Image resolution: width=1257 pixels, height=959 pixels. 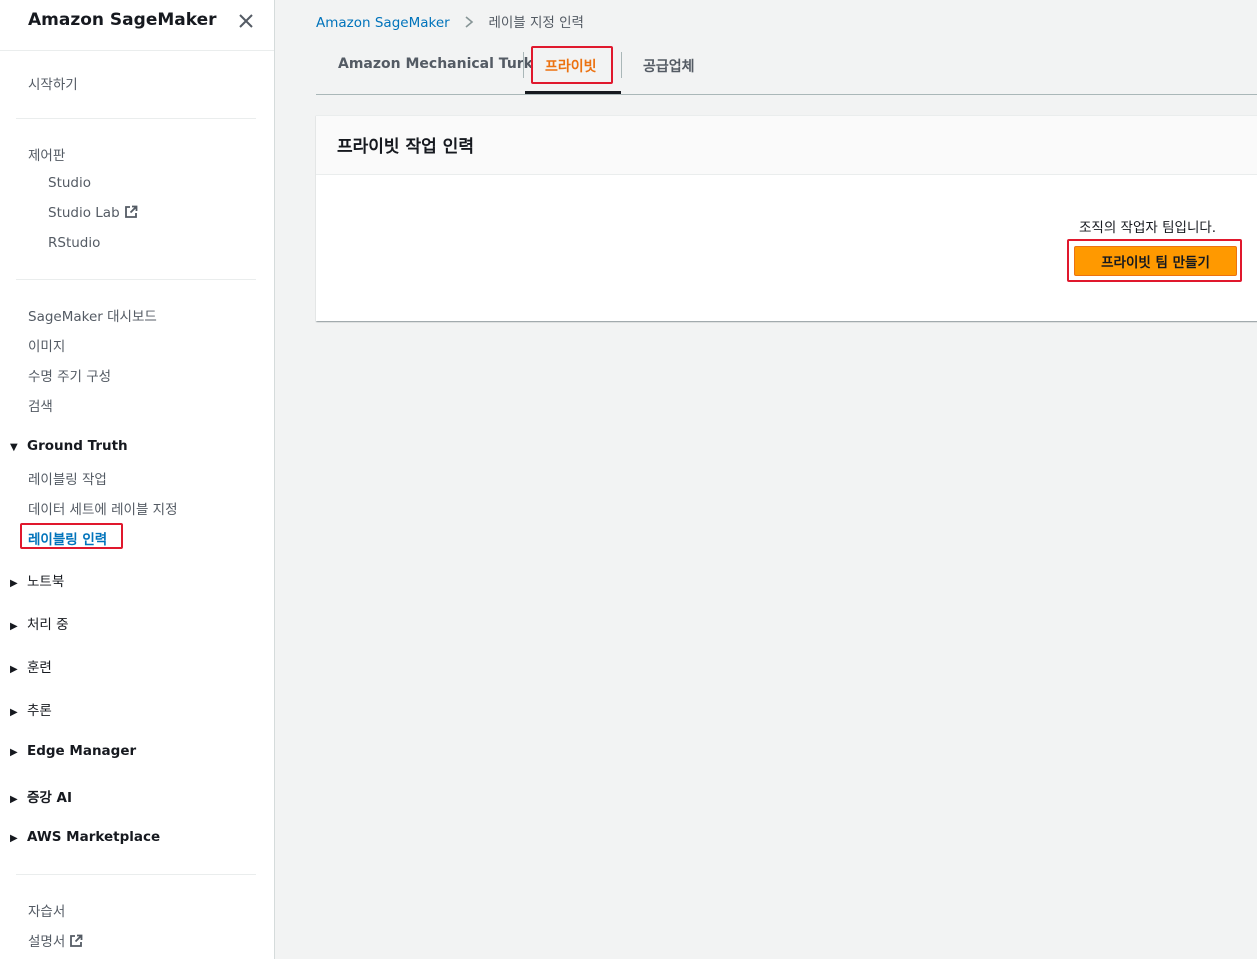 What do you see at coordinates (786, 145) in the screenshot?
I see `panel-header: 프라이빗 작업 인력` at bounding box center [786, 145].